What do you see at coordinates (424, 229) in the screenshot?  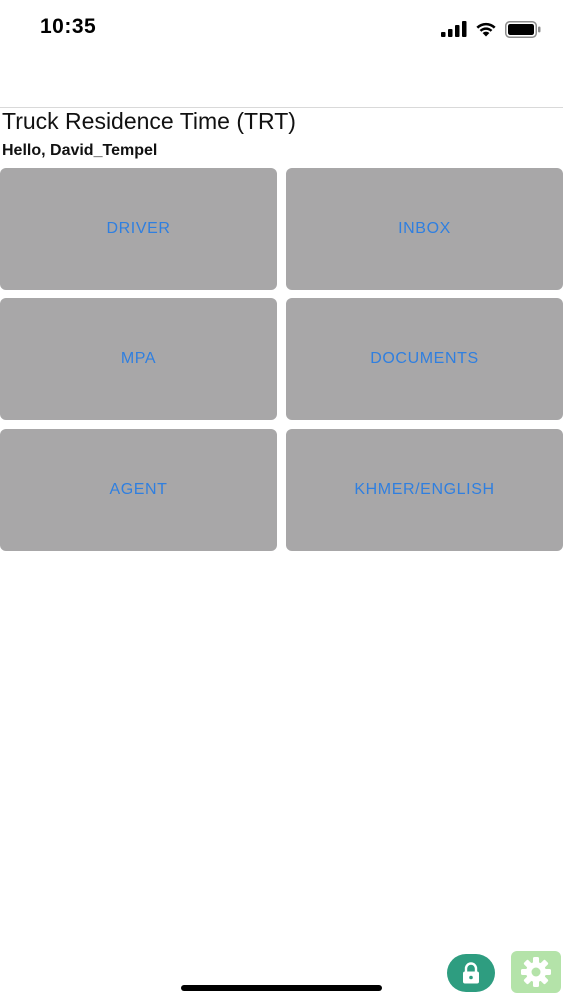 I see `inbox-button: INBOX` at bounding box center [424, 229].